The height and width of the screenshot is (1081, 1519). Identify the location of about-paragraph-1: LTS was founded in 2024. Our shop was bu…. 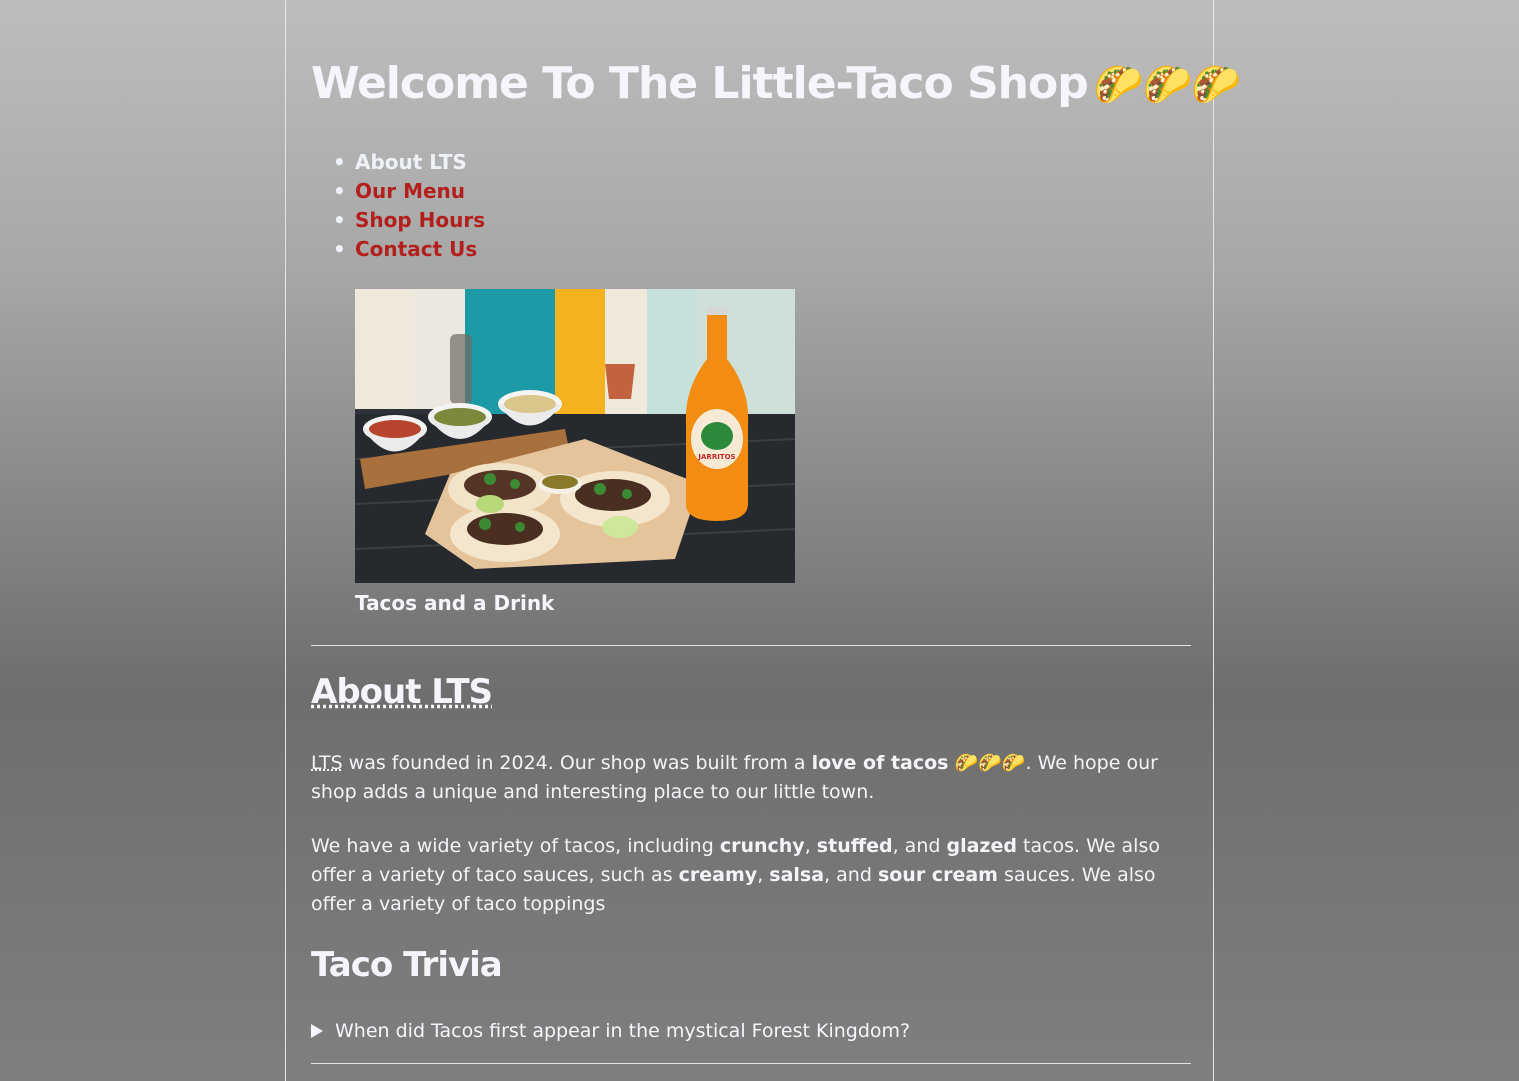
(734, 777).